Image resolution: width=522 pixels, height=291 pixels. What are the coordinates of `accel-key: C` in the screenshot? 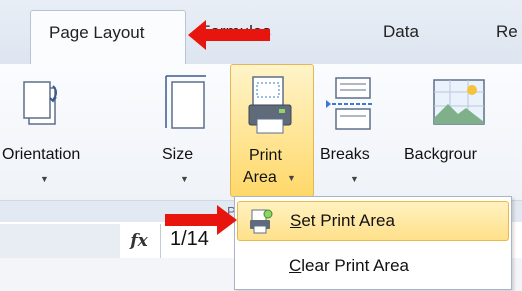 It's located at (295, 265).